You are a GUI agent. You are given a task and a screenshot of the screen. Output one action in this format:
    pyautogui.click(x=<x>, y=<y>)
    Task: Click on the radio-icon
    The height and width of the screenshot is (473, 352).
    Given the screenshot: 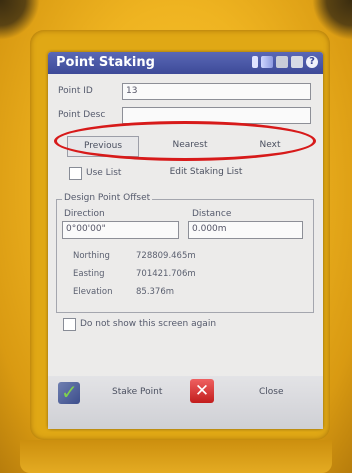 What is the action you would take?
    pyautogui.click(x=282, y=62)
    